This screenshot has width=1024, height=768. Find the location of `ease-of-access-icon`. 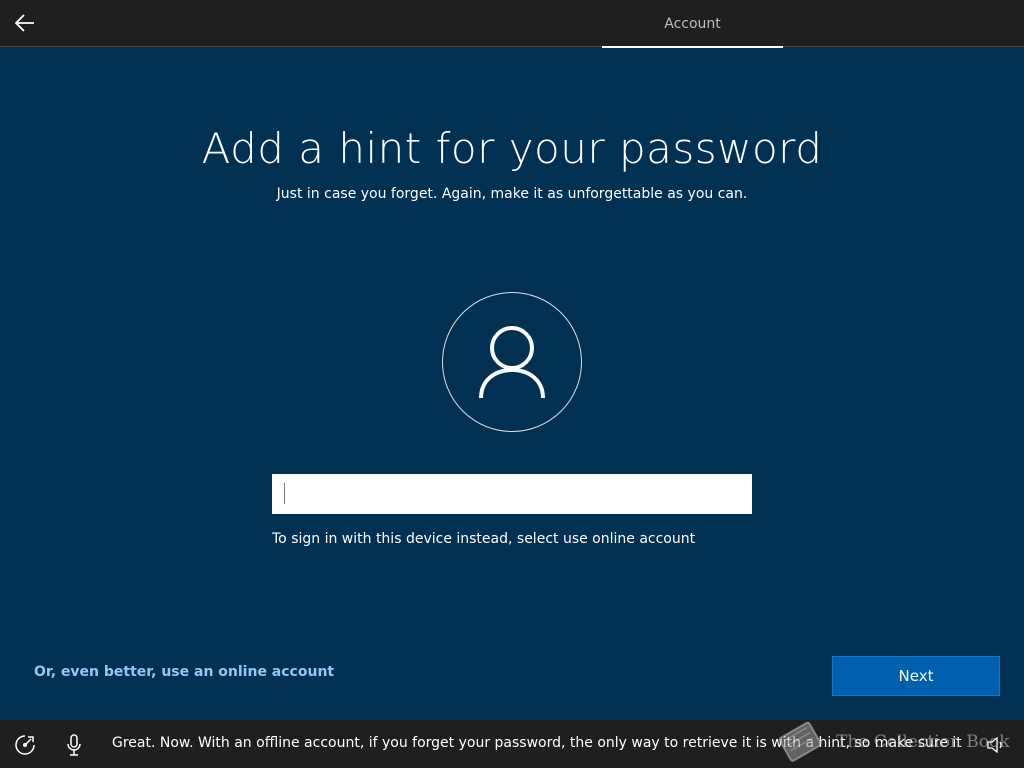

ease-of-access-icon is located at coordinates (25, 745).